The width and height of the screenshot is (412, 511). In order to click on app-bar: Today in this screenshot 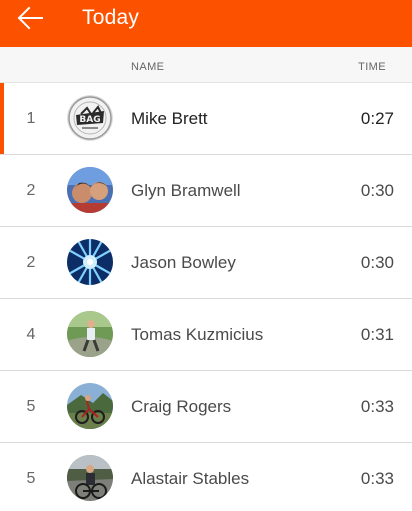, I will do `click(206, 23)`.